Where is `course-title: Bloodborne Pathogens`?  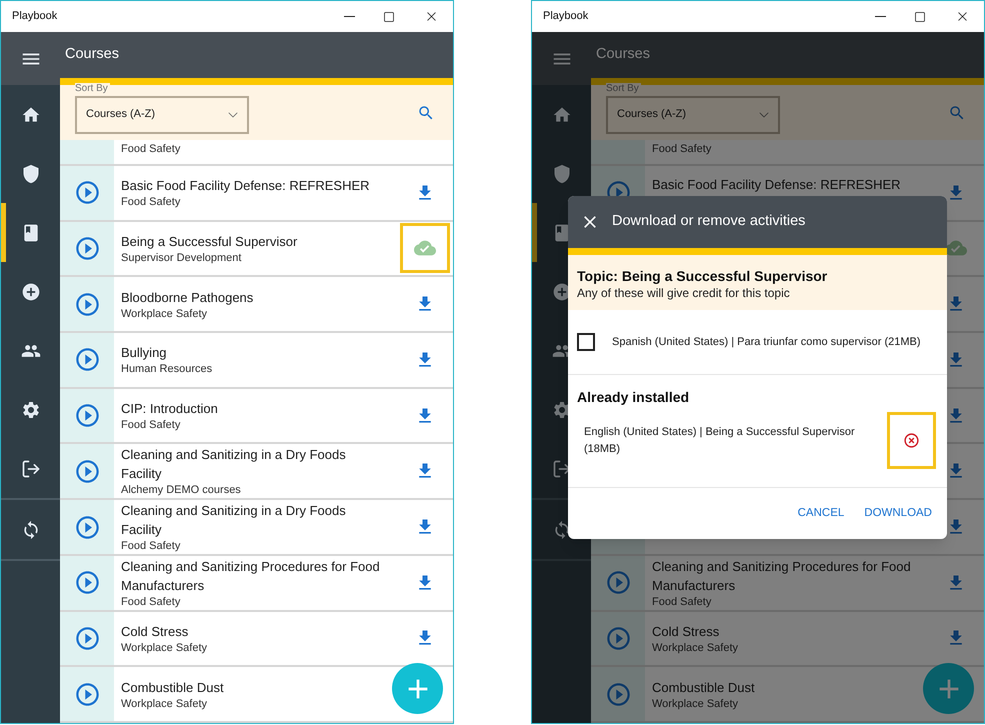 course-title: Bloodborne Pathogens is located at coordinates (187, 297).